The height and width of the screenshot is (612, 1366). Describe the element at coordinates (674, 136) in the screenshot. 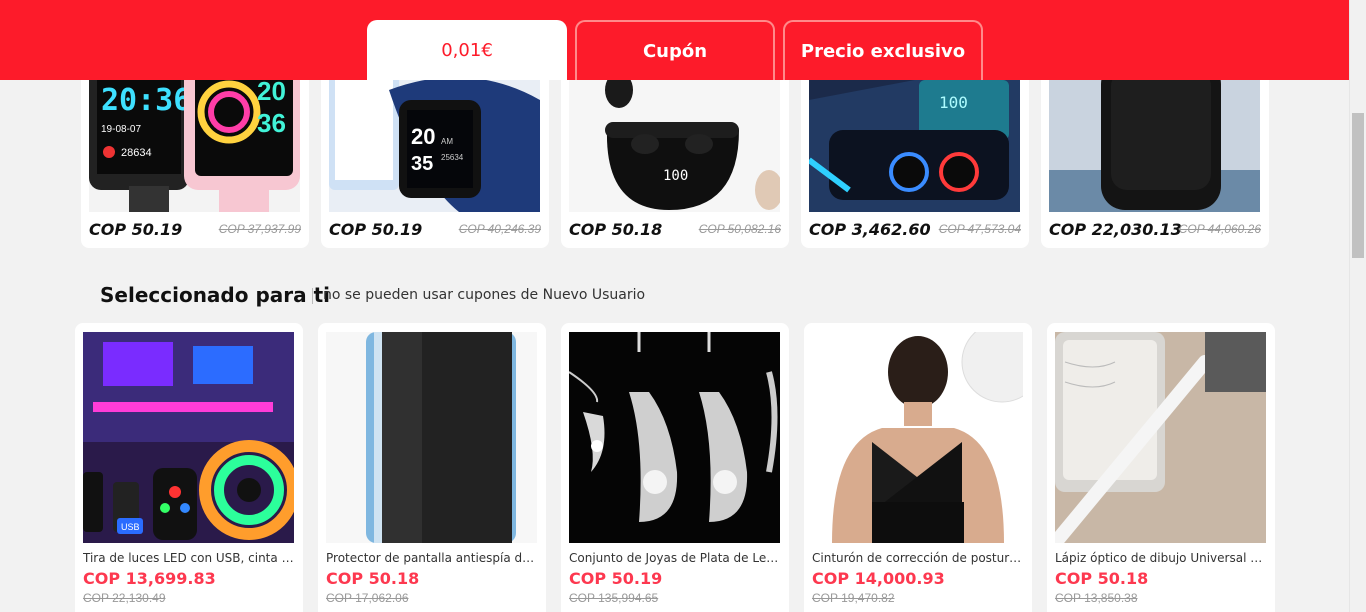

I see `earbuds-case-image: 100` at that location.